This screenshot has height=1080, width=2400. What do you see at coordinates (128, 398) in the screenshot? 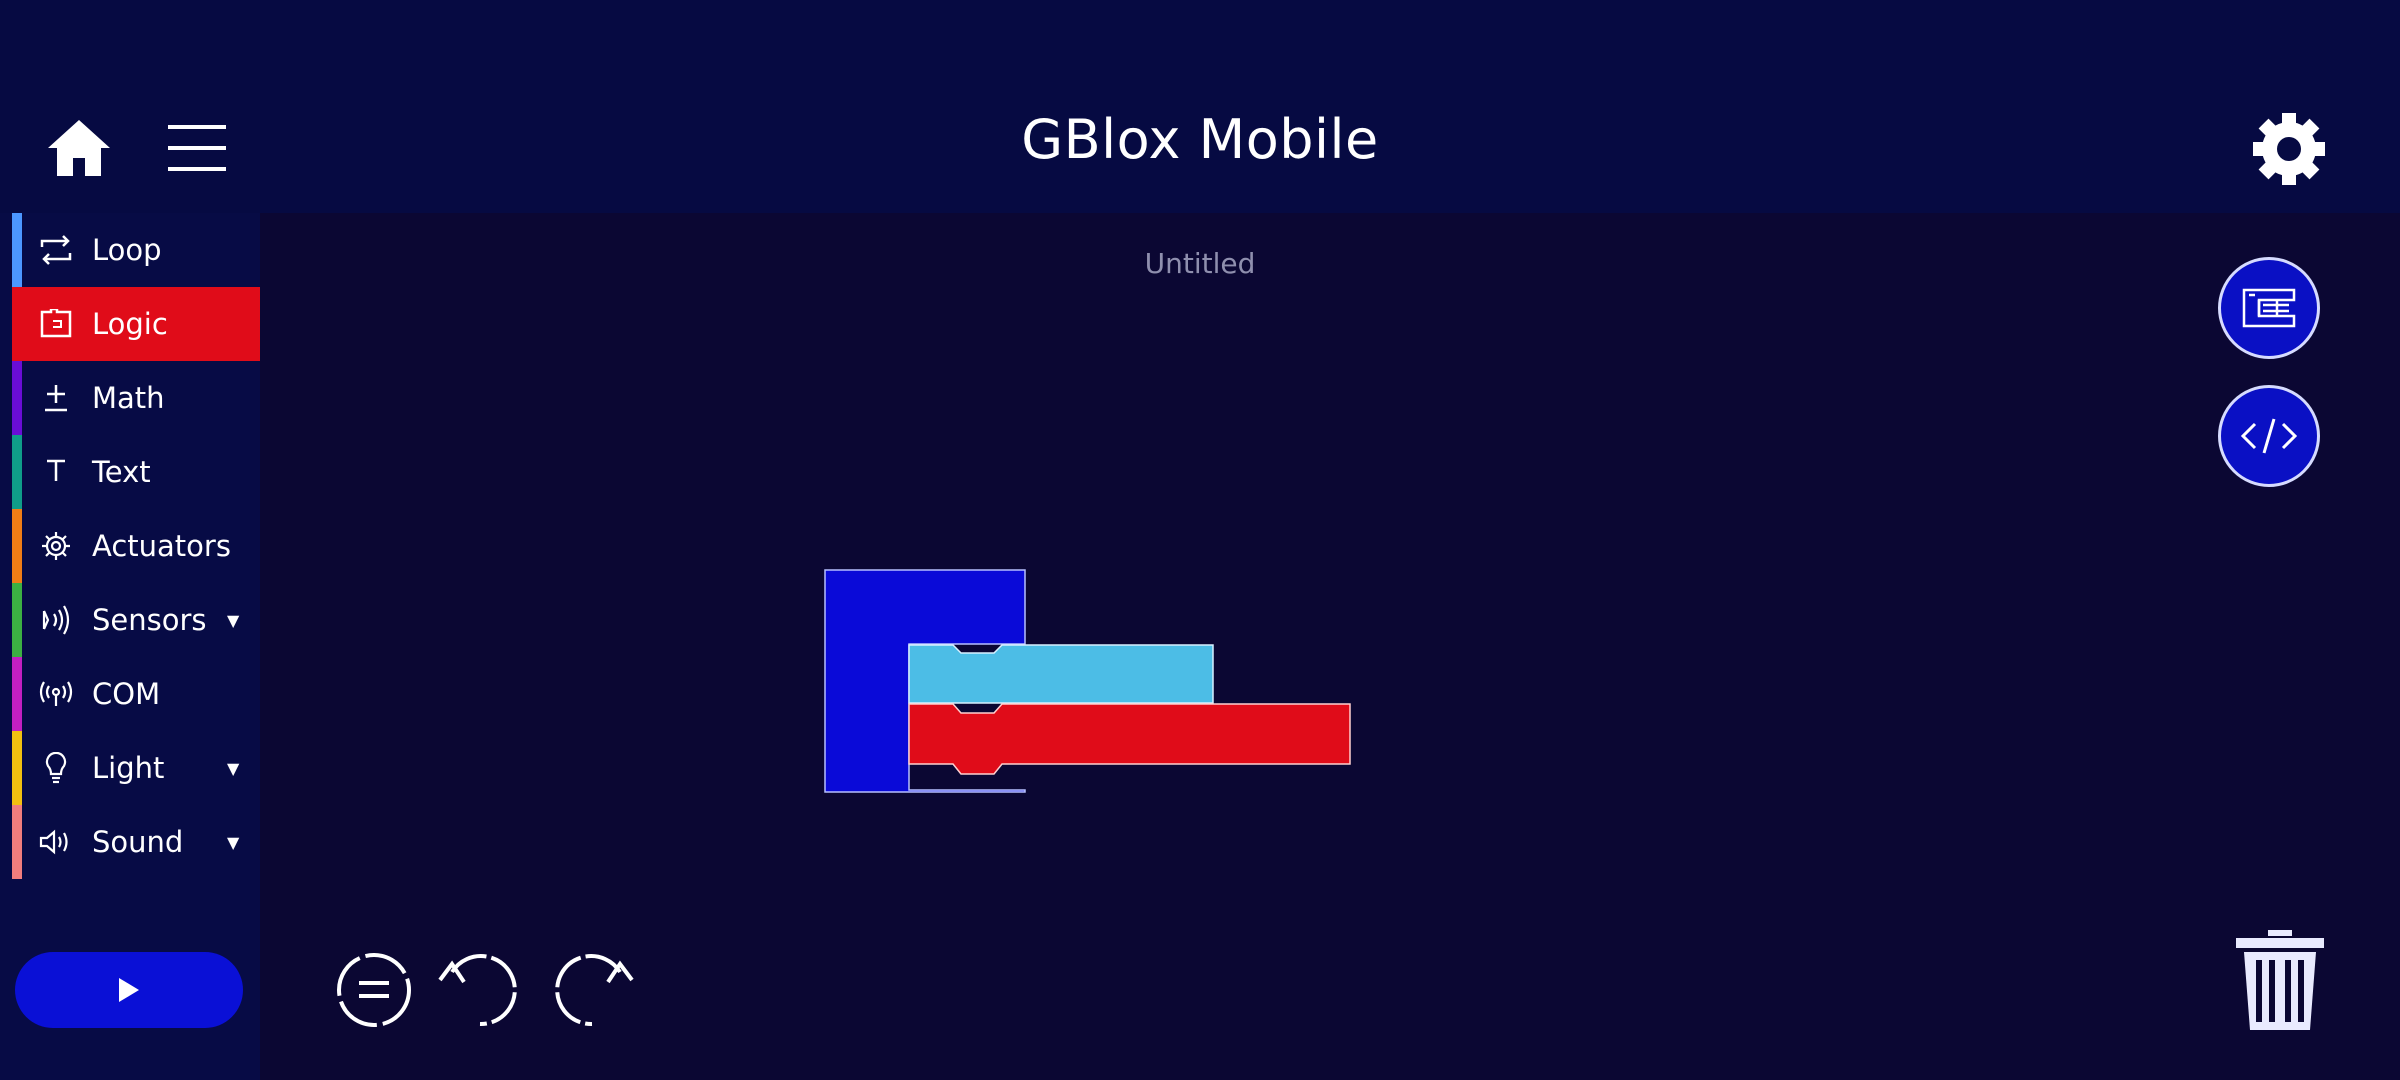
I see `category-label: Math` at bounding box center [128, 398].